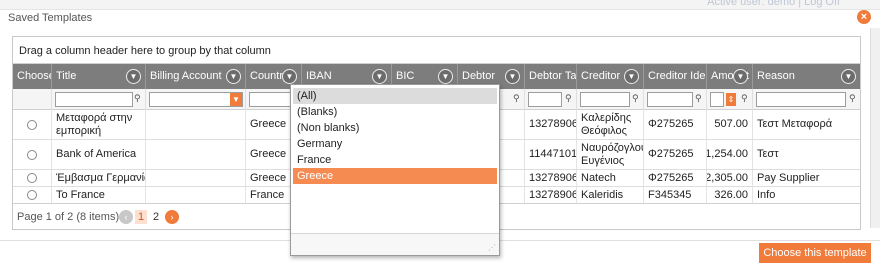  What do you see at coordinates (50, 18) in the screenshot?
I see `dialog-title: Saved Templates` at bounding box center [50, 18].